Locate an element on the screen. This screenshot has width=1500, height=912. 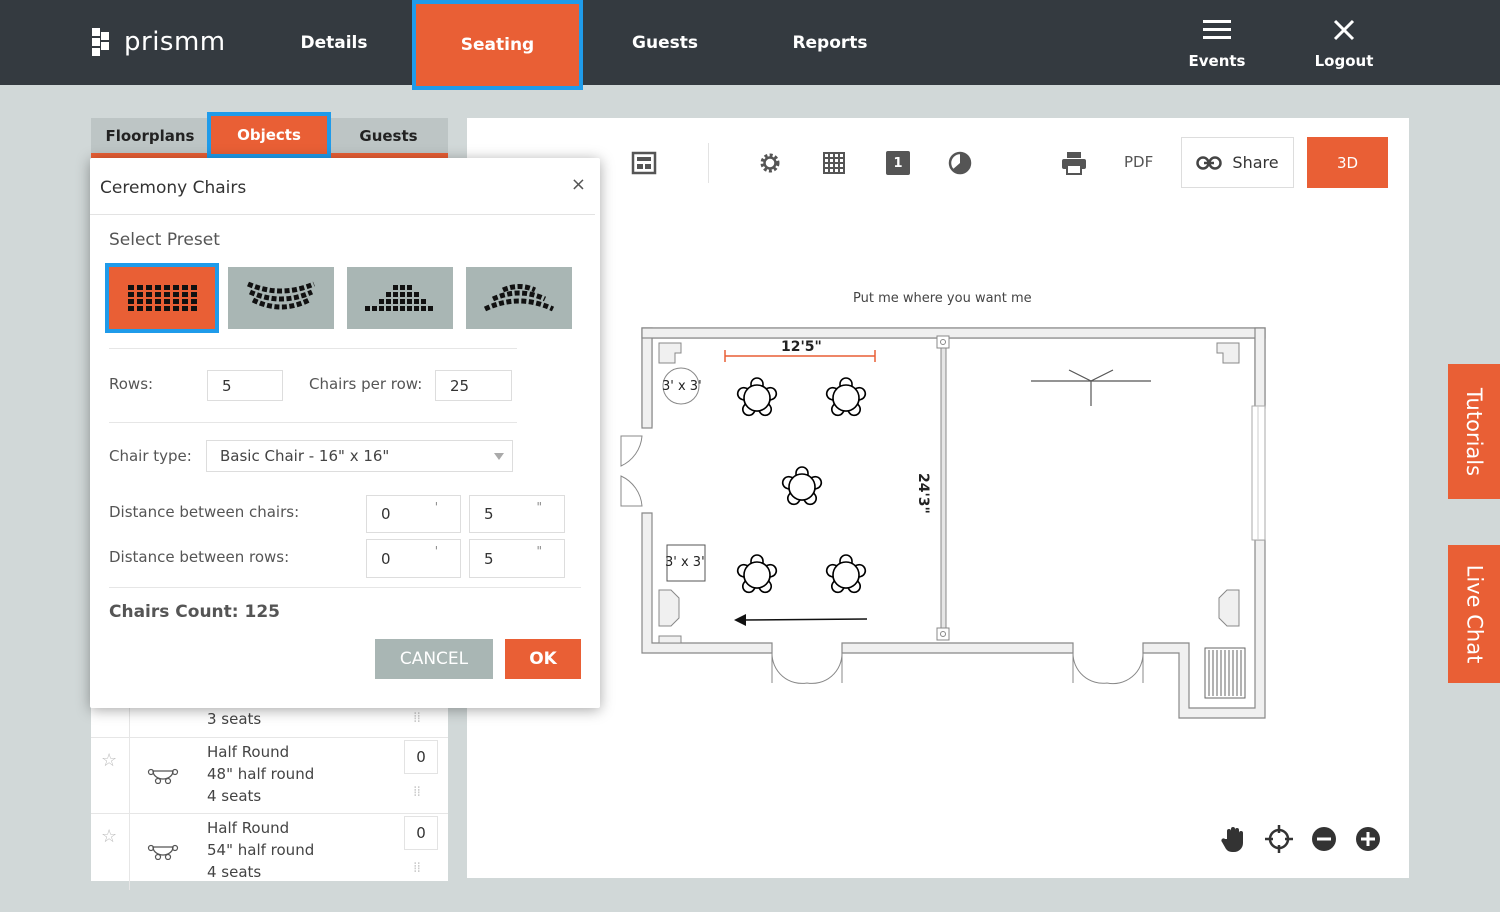
curved-rows-icon is located at coordinates (281, 295).